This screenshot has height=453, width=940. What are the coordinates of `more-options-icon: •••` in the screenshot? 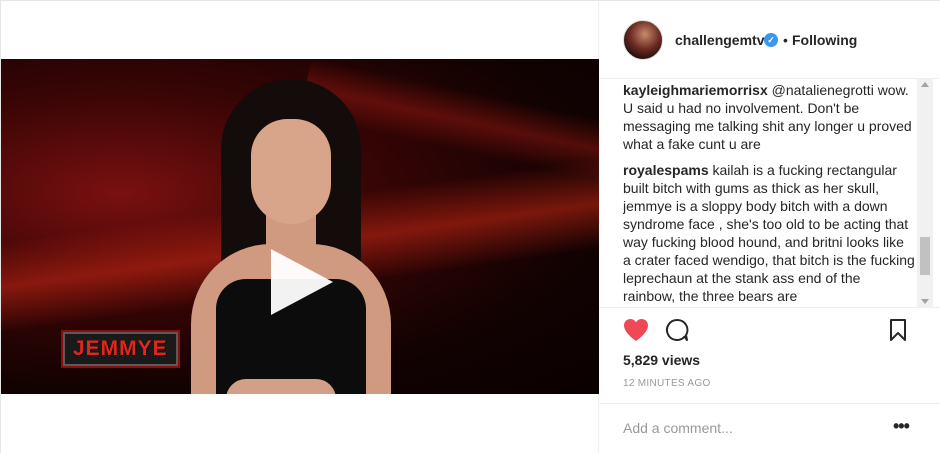 It's located at (901, 426).